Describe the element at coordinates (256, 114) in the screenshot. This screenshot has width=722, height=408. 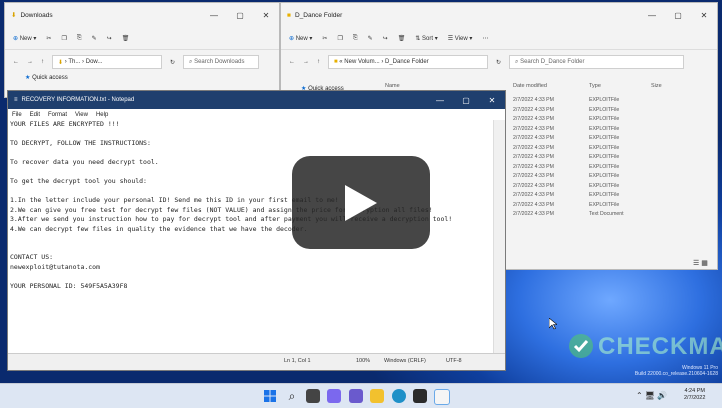
I see `notepad-menubar: File Edit Format View Help` at that location.